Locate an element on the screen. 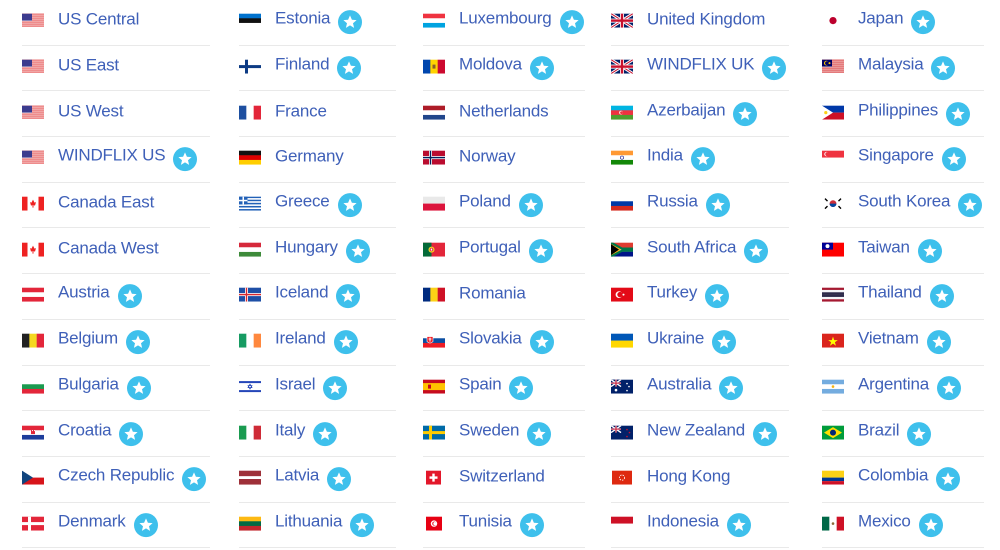 This screenshot has width=1000, height=550. location-label: Turkey is located at coordinates (672, 293).